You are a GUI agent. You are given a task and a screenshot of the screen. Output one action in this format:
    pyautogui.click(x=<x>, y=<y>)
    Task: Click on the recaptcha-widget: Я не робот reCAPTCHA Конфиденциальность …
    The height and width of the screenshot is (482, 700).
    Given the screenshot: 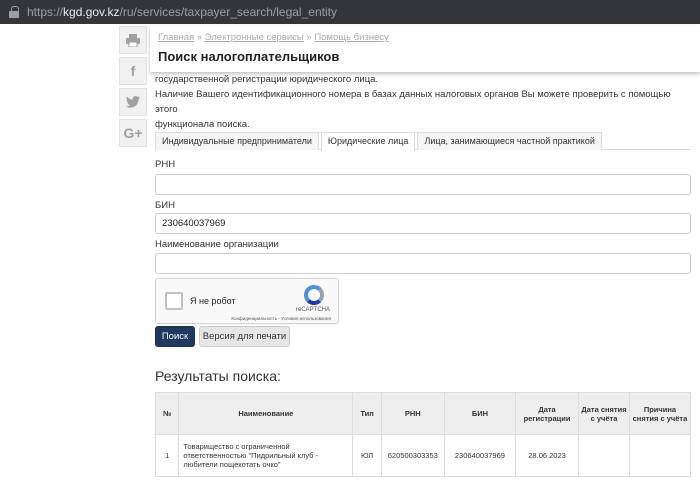 What is the action you would take?
    pyautogui.click(x=247, y=301)
    